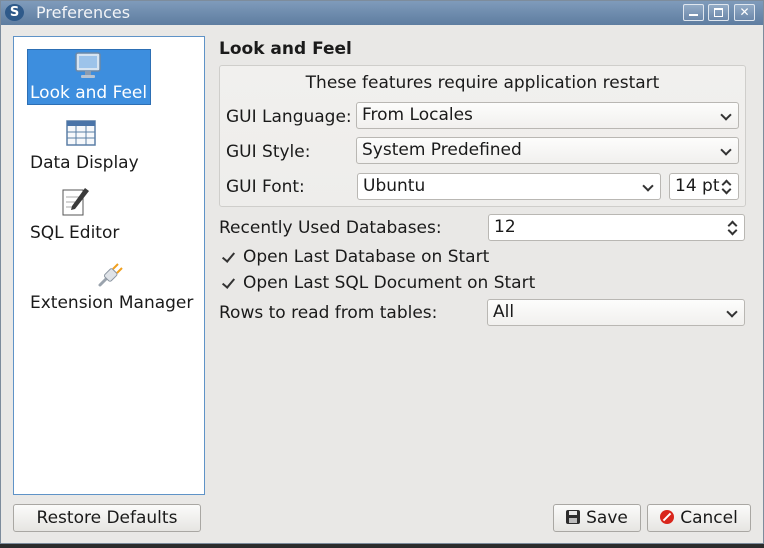 The image size is (764, 548). I want to click on rows-to-read-value: All, so click(504, 312).